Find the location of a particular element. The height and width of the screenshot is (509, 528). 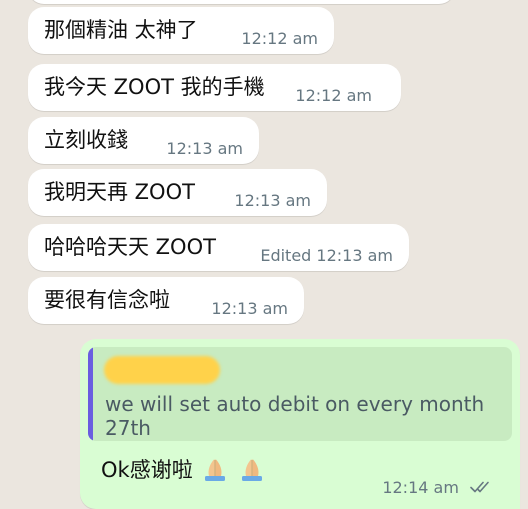

quoted-sender-name-redacted is located at coordinates (162, 370).